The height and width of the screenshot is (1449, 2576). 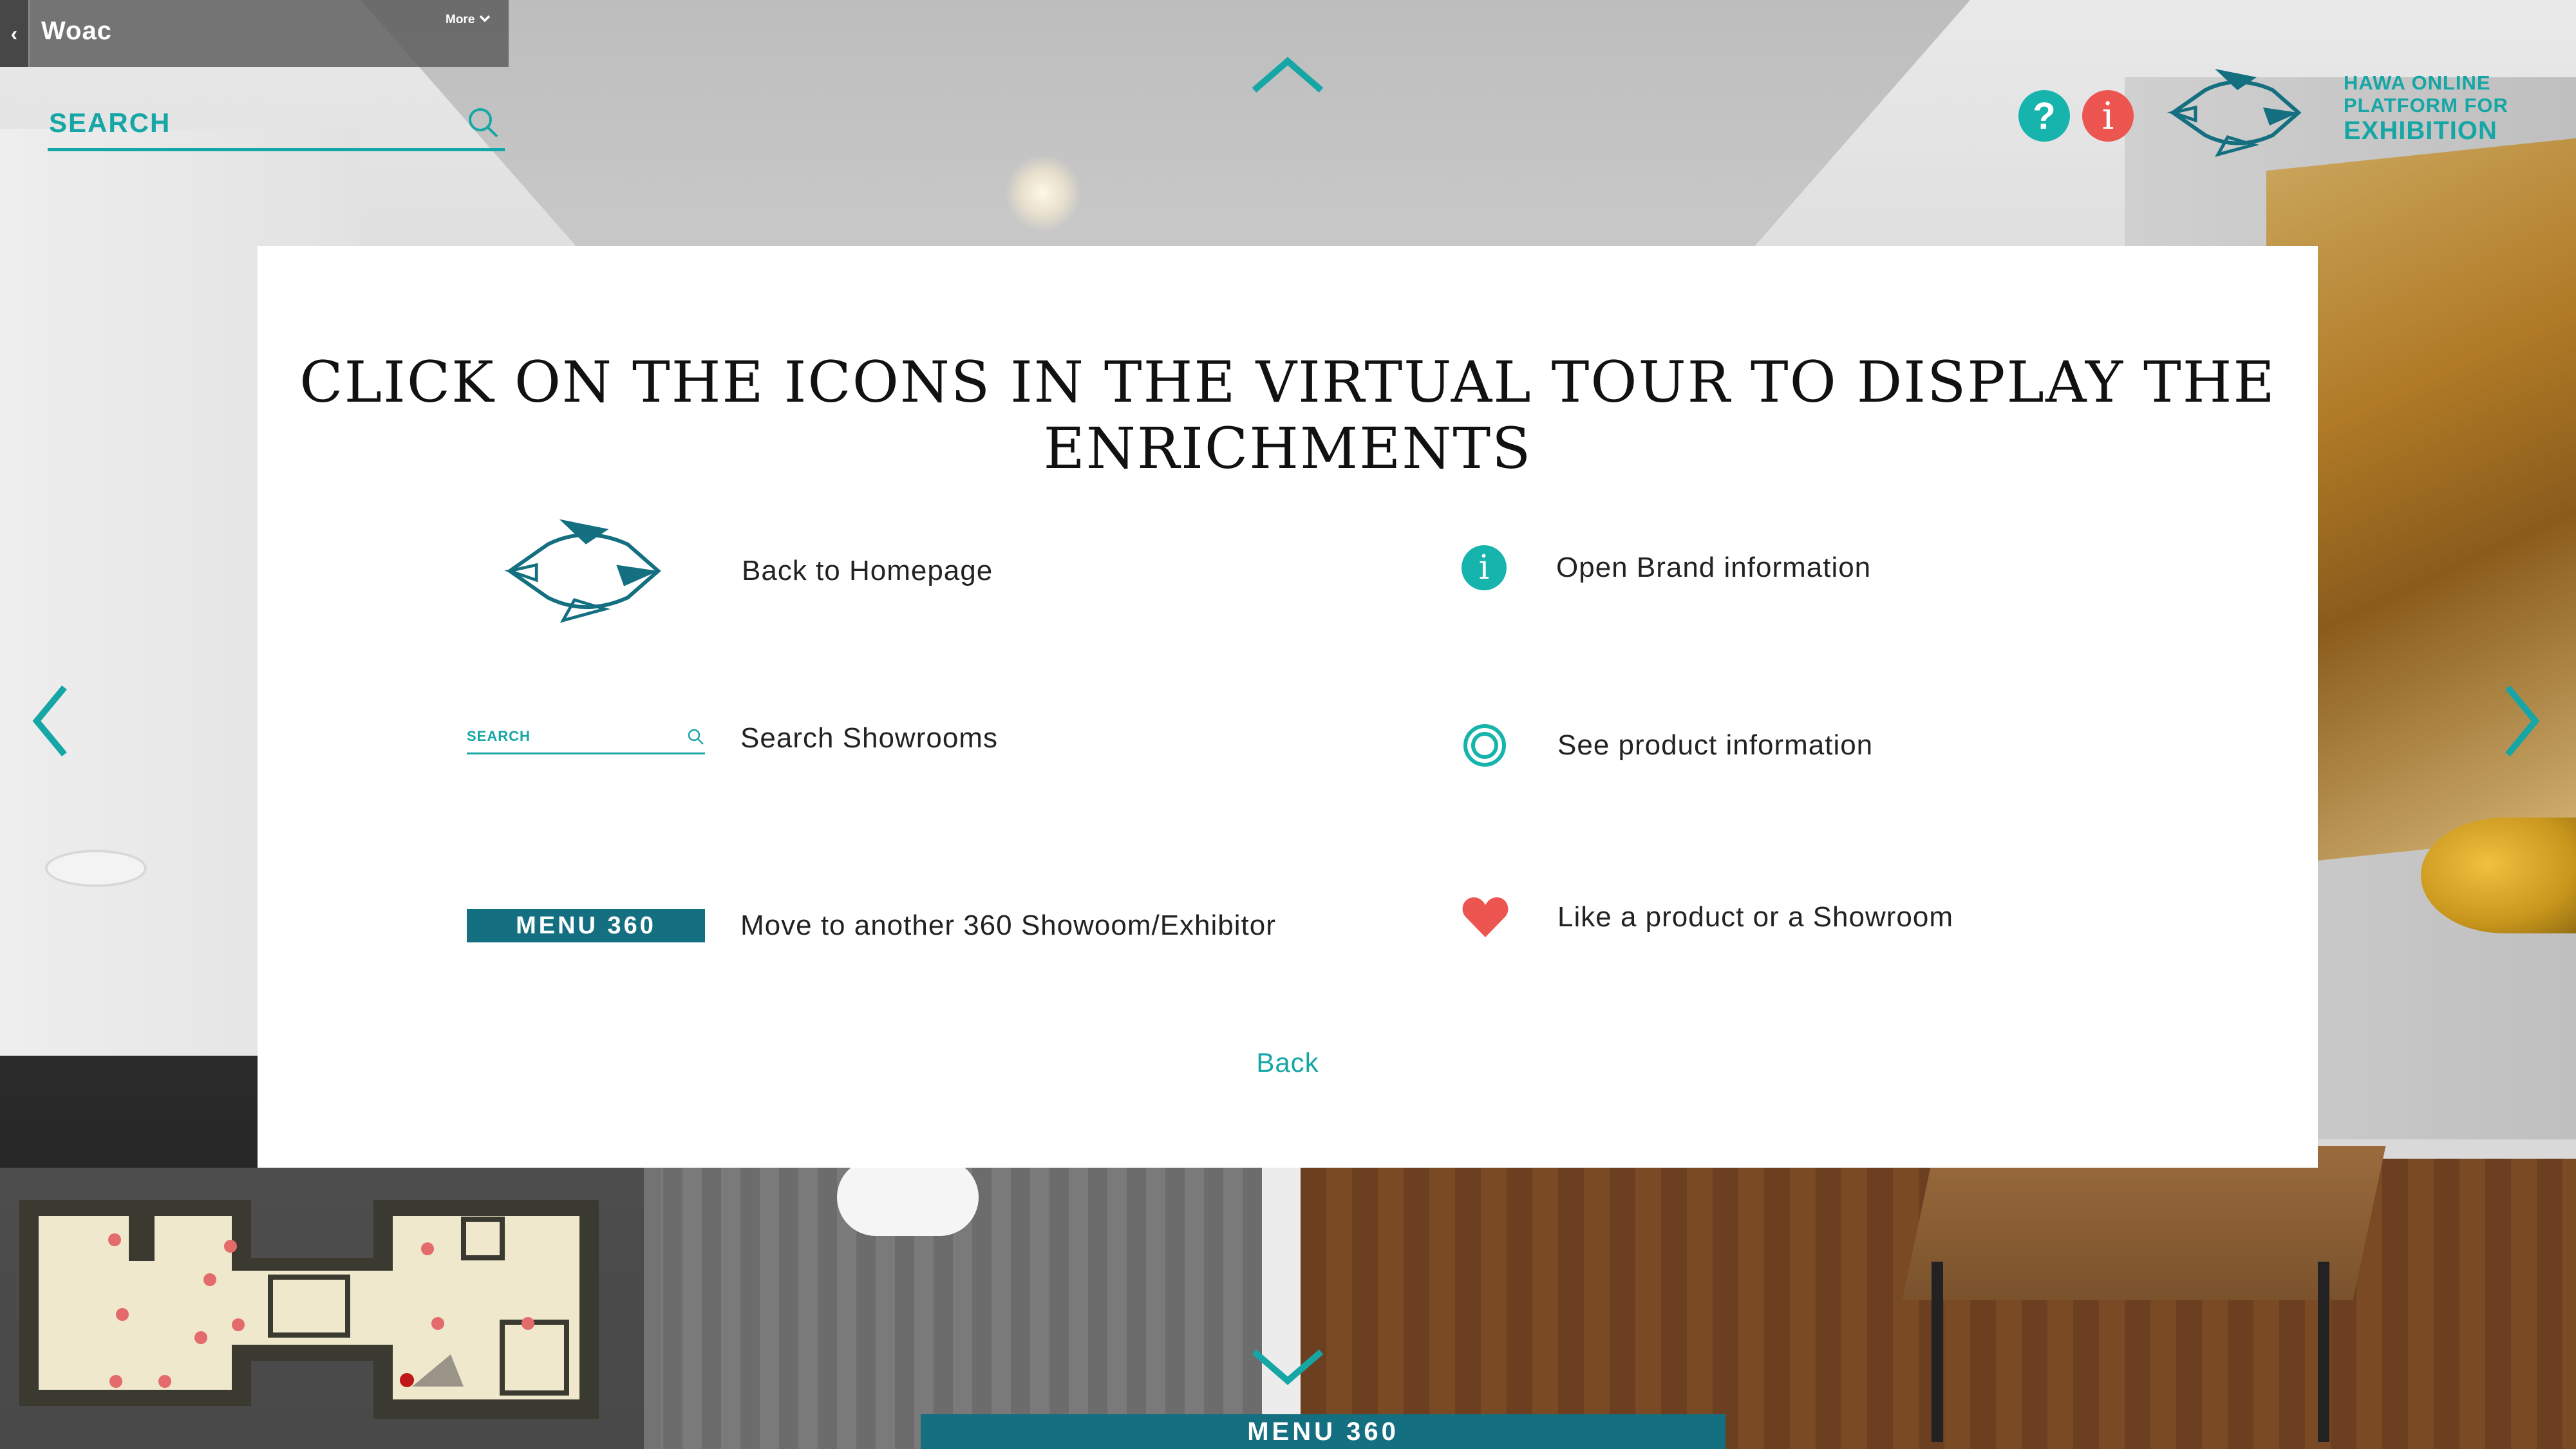 I want to click on brand-line-1: HAWA ONLINE, so click(x=2417, y=82).